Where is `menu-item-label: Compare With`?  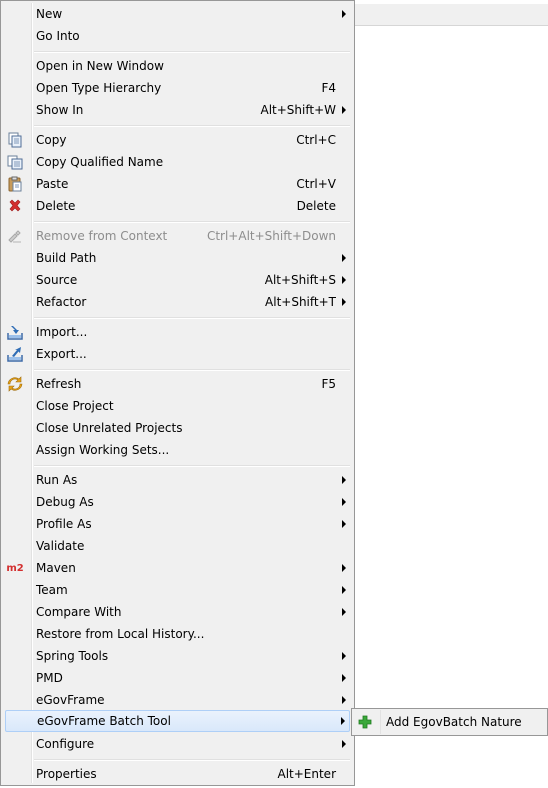 menu-item-label: Compare With is located at coordinates (79, 612).